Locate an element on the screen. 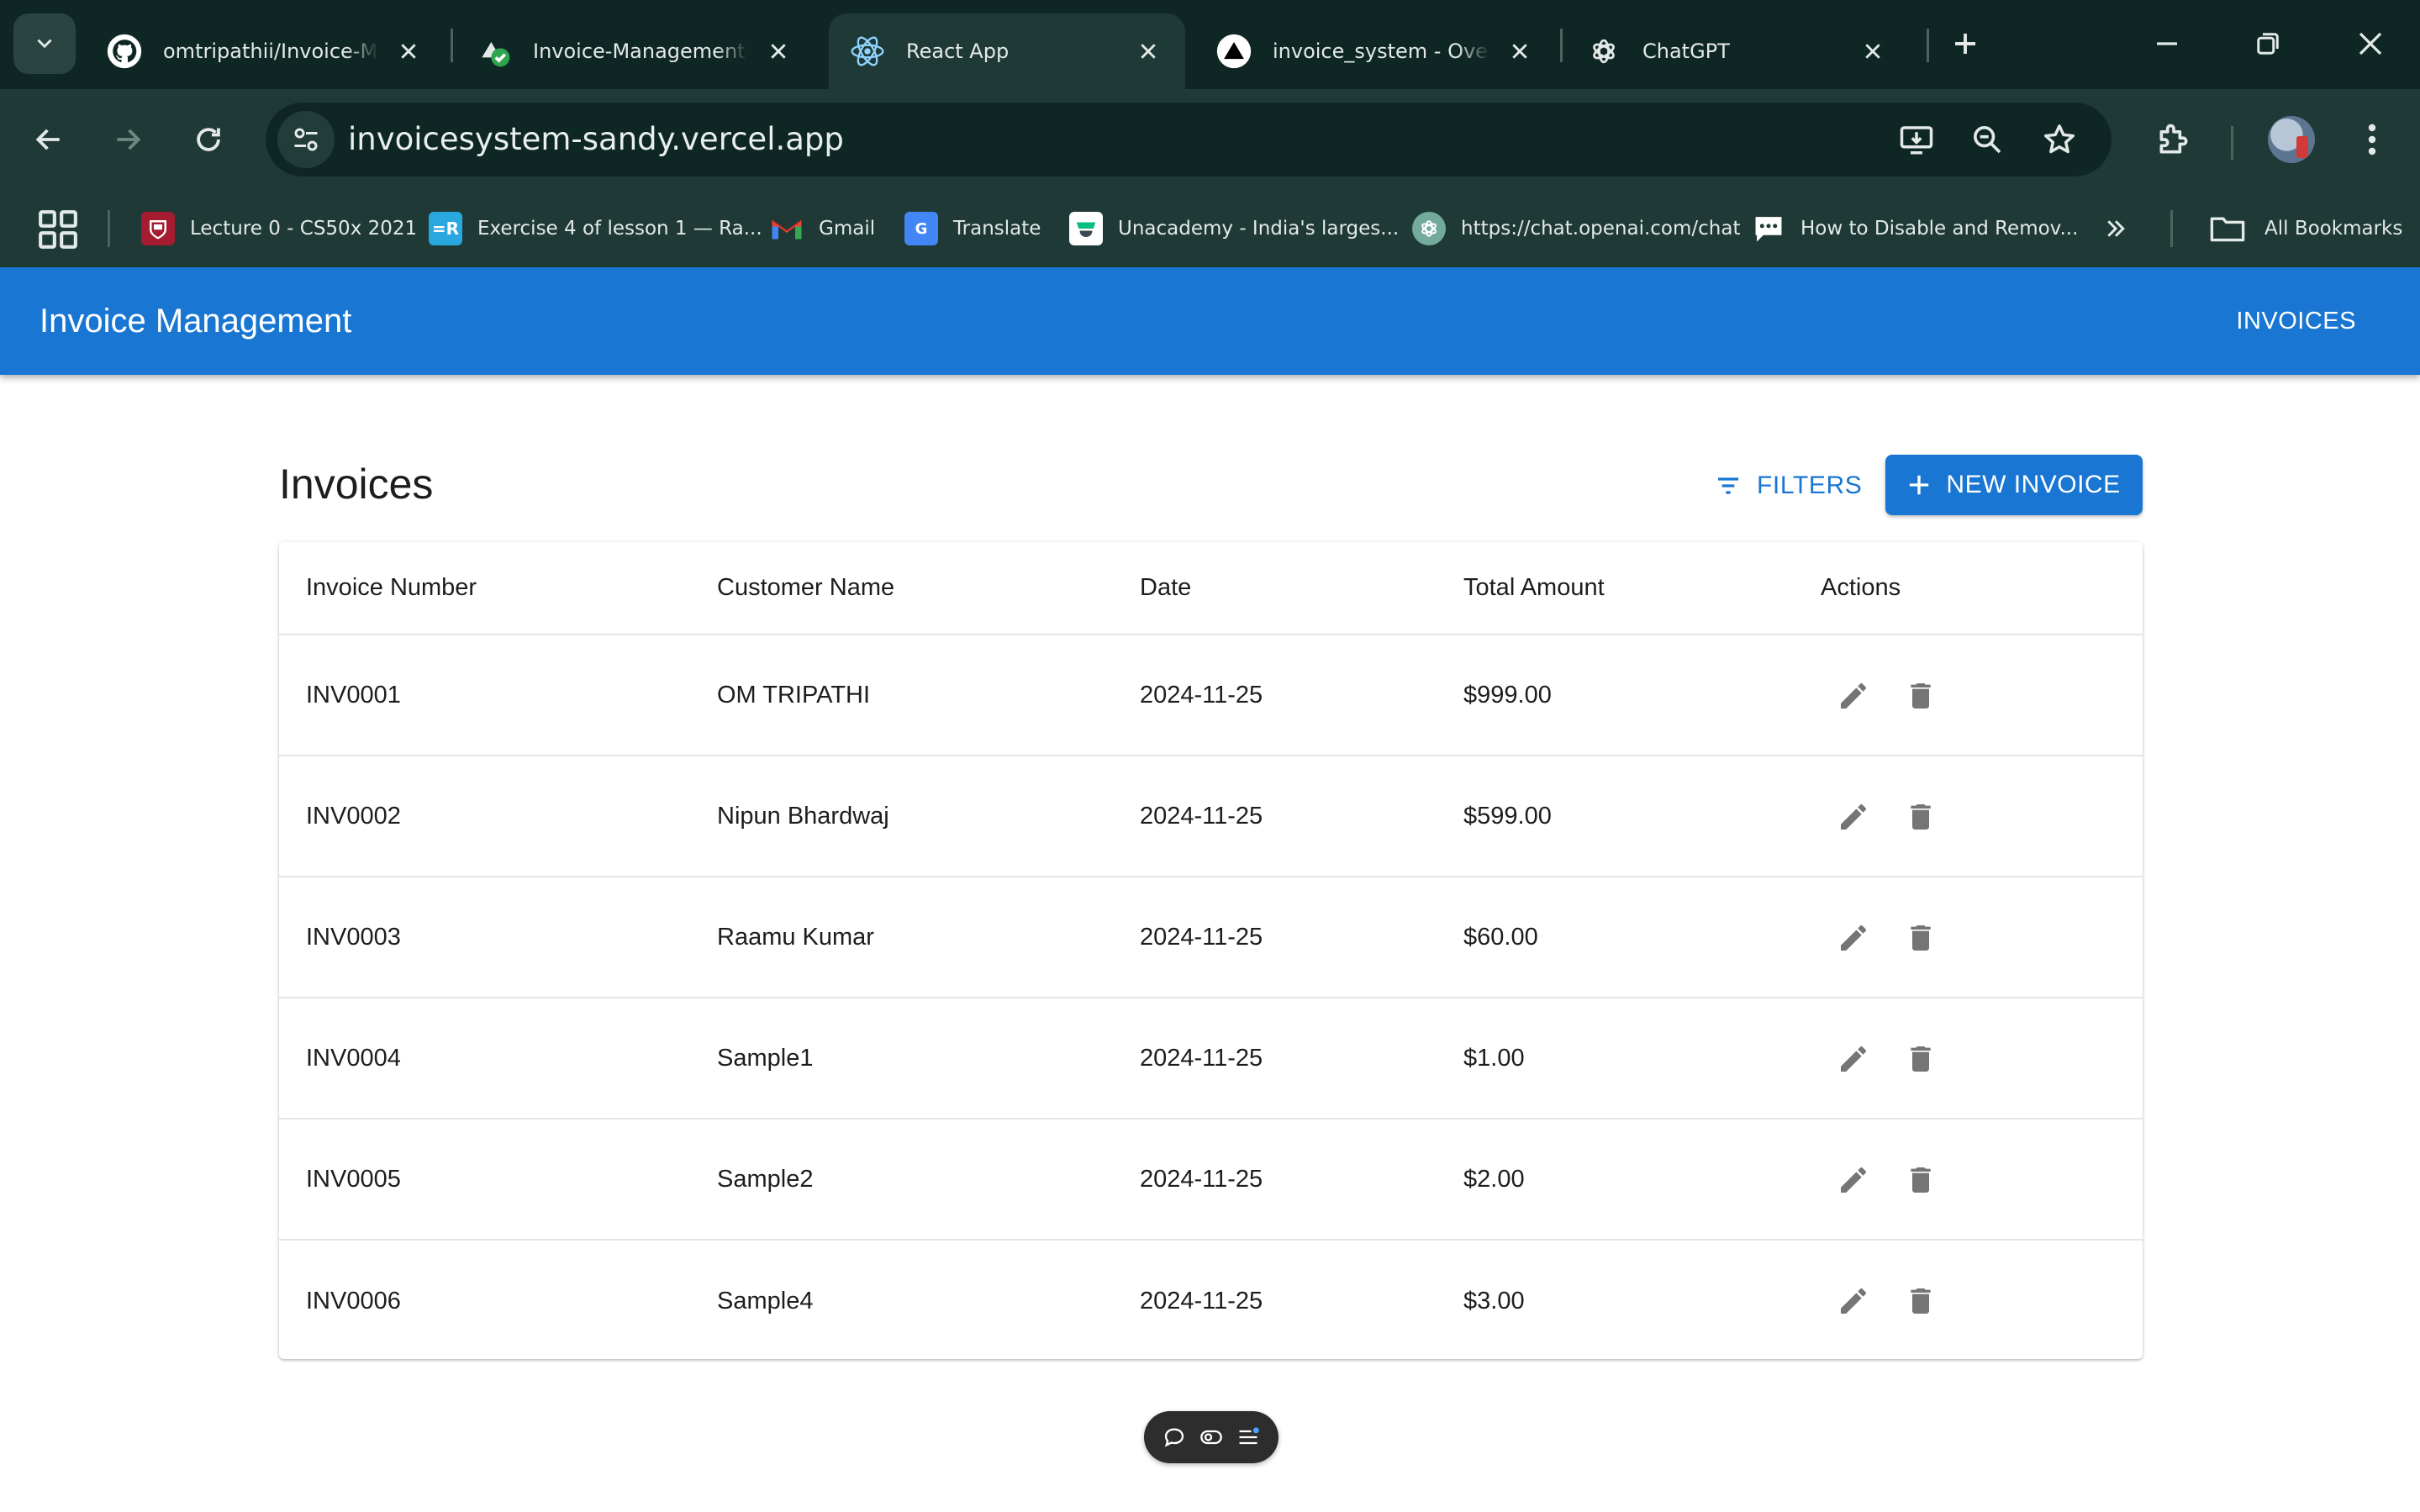  tab-deploy: Invoice-Management-Sy is located at coordinates (635, 51).